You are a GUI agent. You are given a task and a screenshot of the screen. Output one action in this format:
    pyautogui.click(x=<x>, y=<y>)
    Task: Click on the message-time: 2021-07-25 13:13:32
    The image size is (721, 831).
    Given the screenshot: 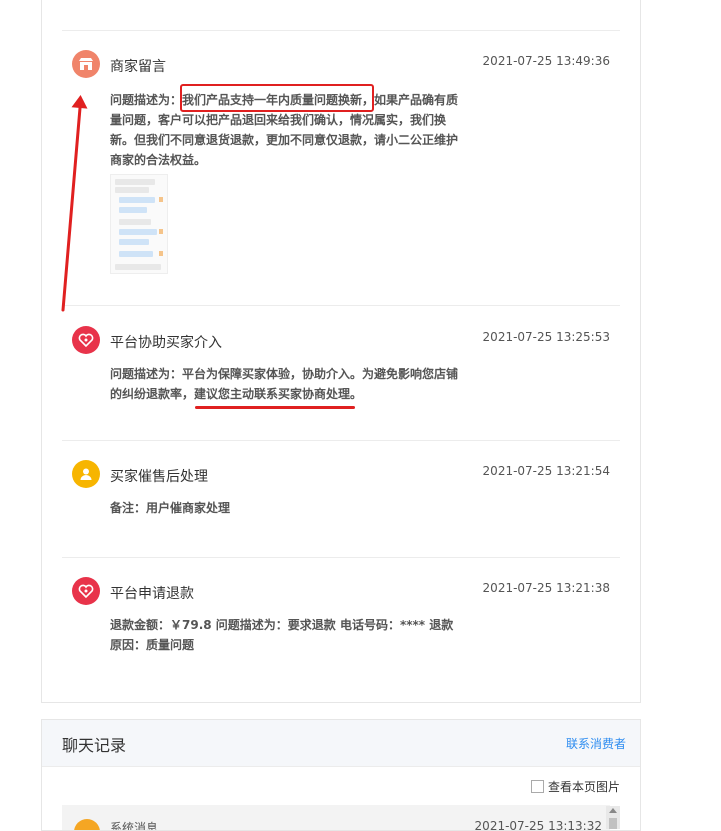 What is the action you would take?
    pyautogui.click(x=538, y=824)
    